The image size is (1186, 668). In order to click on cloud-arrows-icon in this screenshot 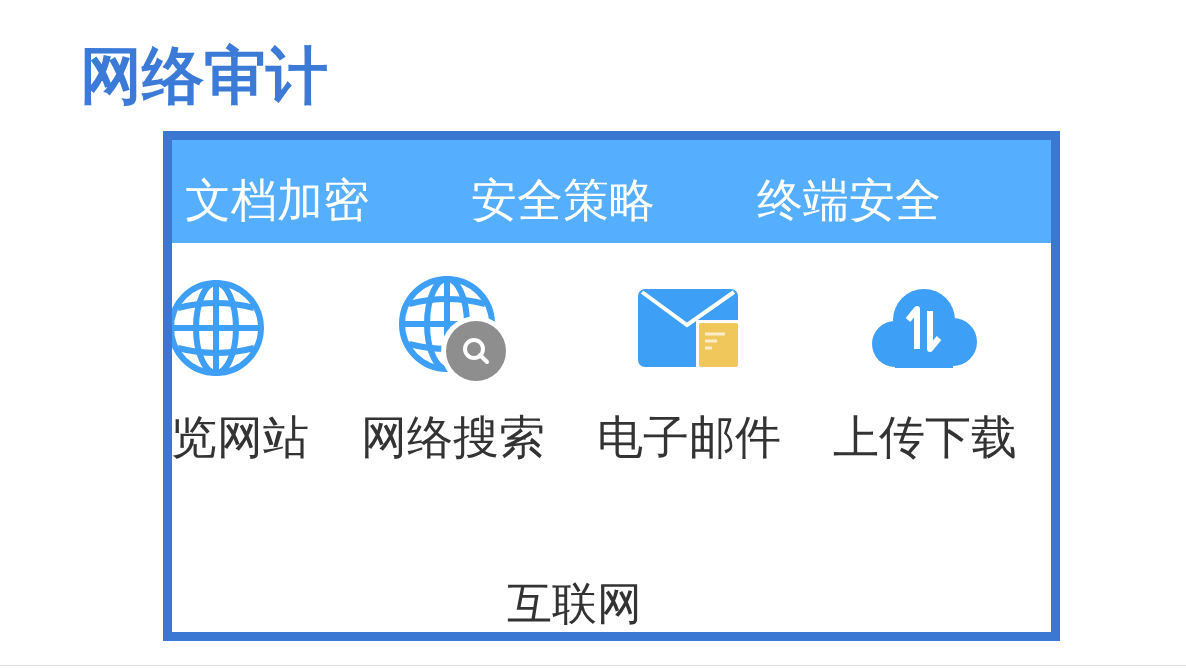, I will do `click(924, 328)`.